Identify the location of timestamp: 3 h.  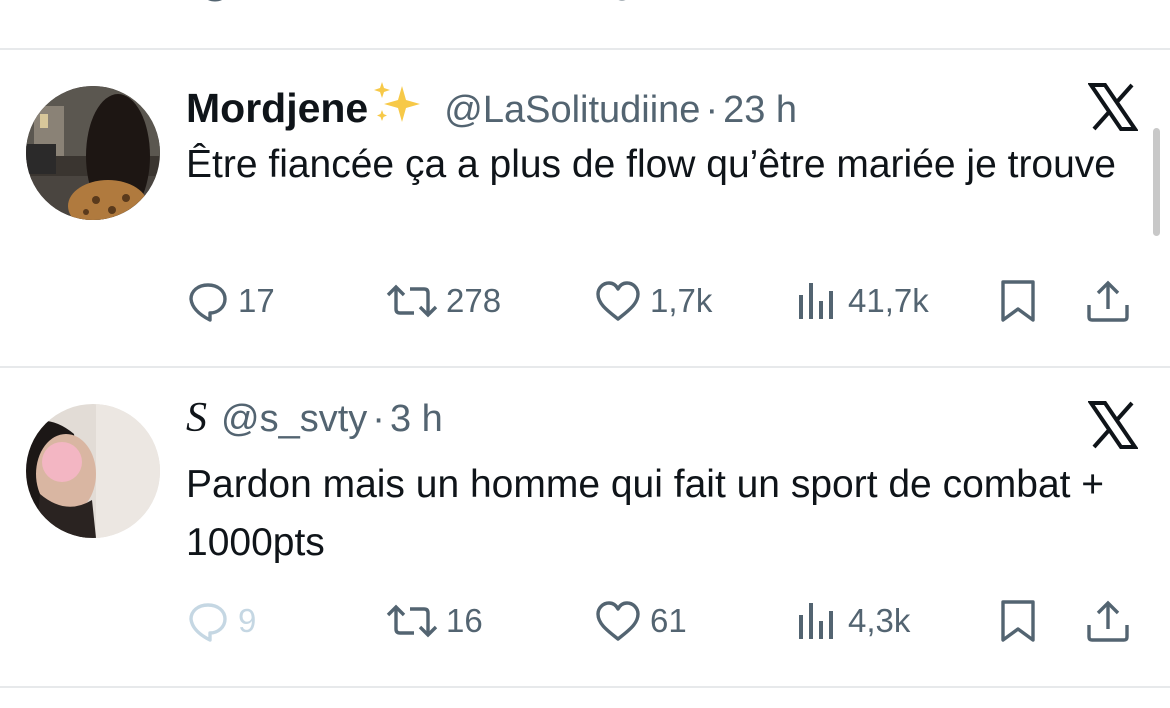
(416, 419).